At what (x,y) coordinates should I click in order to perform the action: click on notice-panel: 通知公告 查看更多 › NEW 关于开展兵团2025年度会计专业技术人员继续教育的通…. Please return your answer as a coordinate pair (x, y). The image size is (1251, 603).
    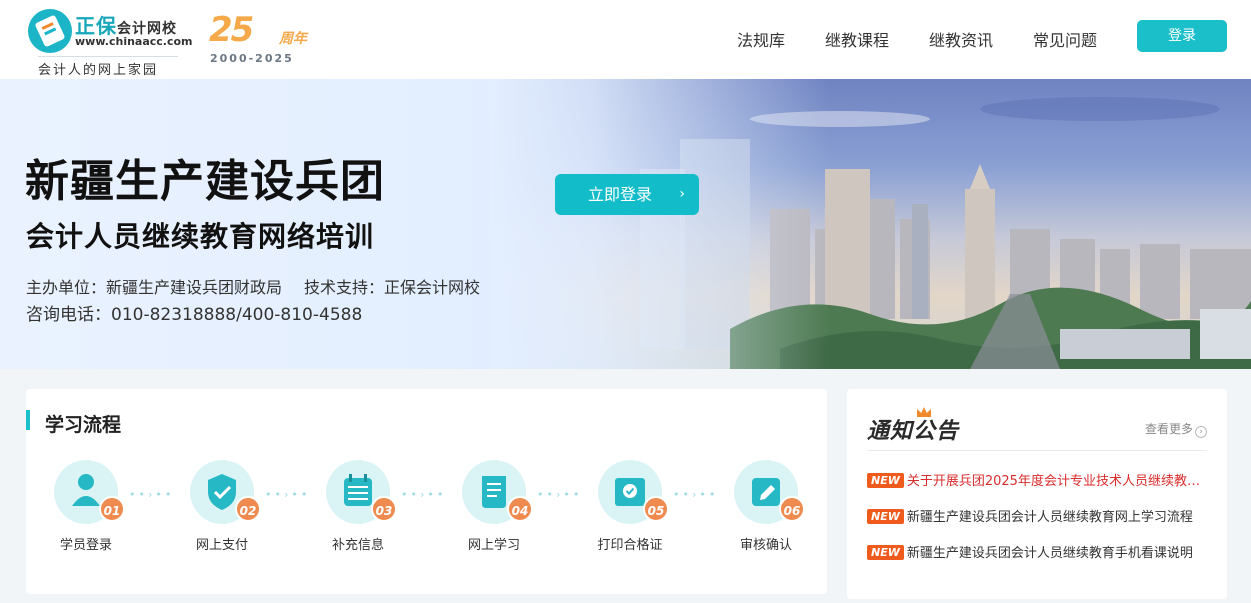
    Looking at the image, I should click on (1037, 494).